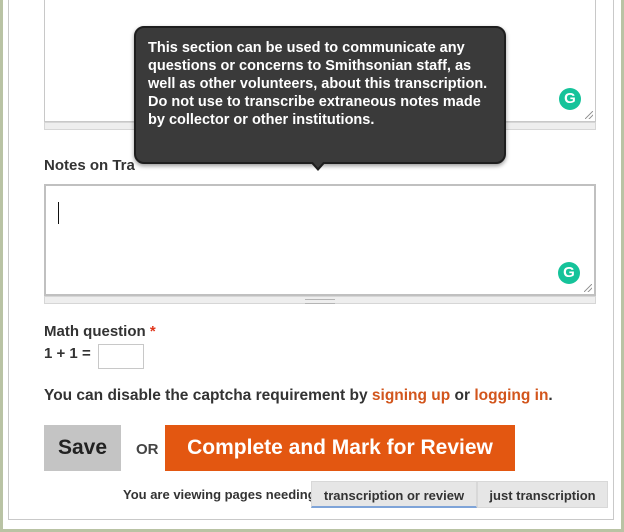 The width and height of the screenshot is (624, 532). Describe the element at coordinates (152, 331) in the screenshot. I see `required-marker: *` at that location.